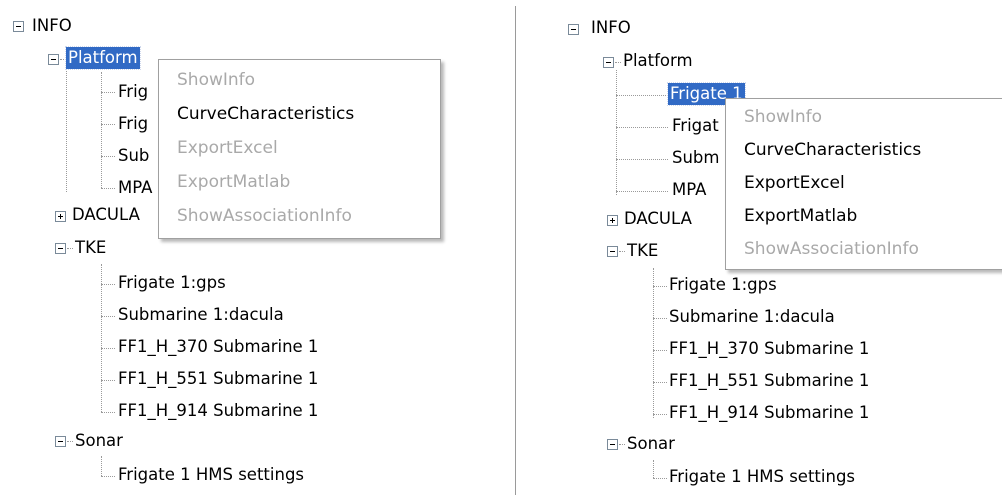 The height and width of the screenshot is (495, 1002). Describe the element at coordinates (133, 156) in the screenshot. I see `tree-node-child: Sub` at that location.